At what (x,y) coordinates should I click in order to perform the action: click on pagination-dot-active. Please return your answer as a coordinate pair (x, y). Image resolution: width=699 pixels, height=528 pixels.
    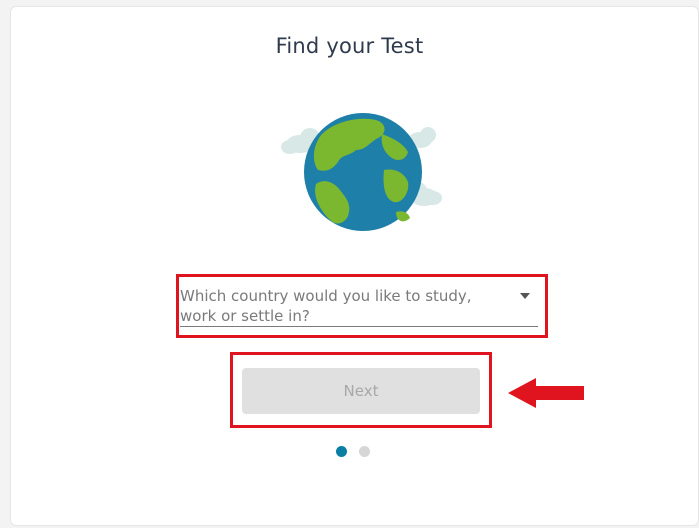
    Looking at the image, I should click on (341, 451).